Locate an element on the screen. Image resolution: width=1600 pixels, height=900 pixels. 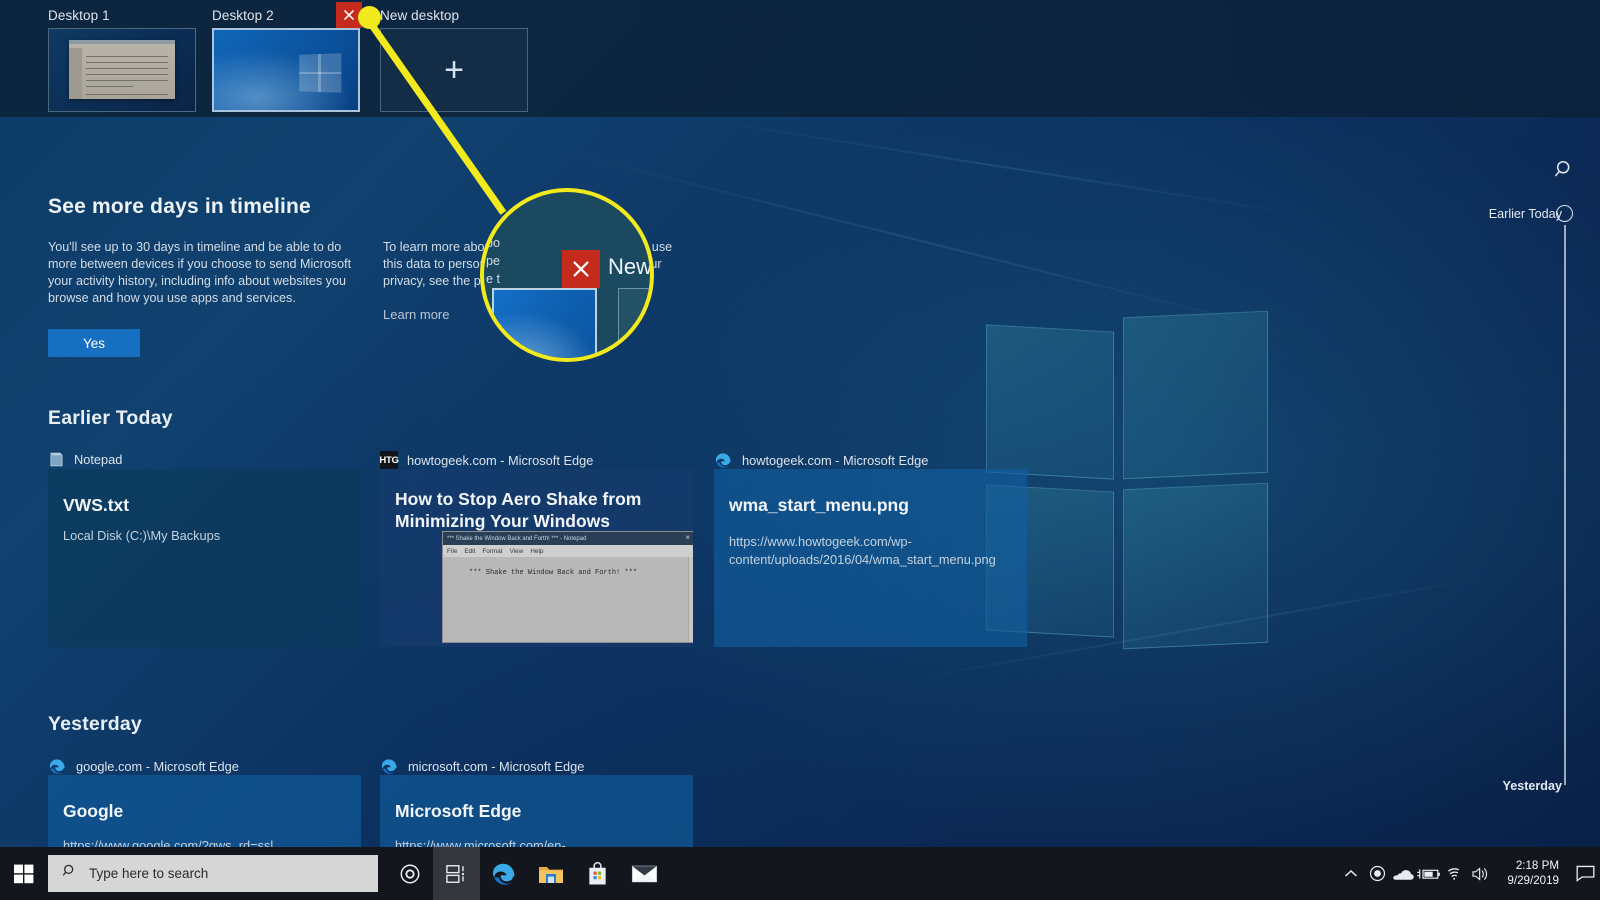
virtual-desktop-strip: Desktop 1 Desktop 2 New desktop + is located at coordinates (800, 58).